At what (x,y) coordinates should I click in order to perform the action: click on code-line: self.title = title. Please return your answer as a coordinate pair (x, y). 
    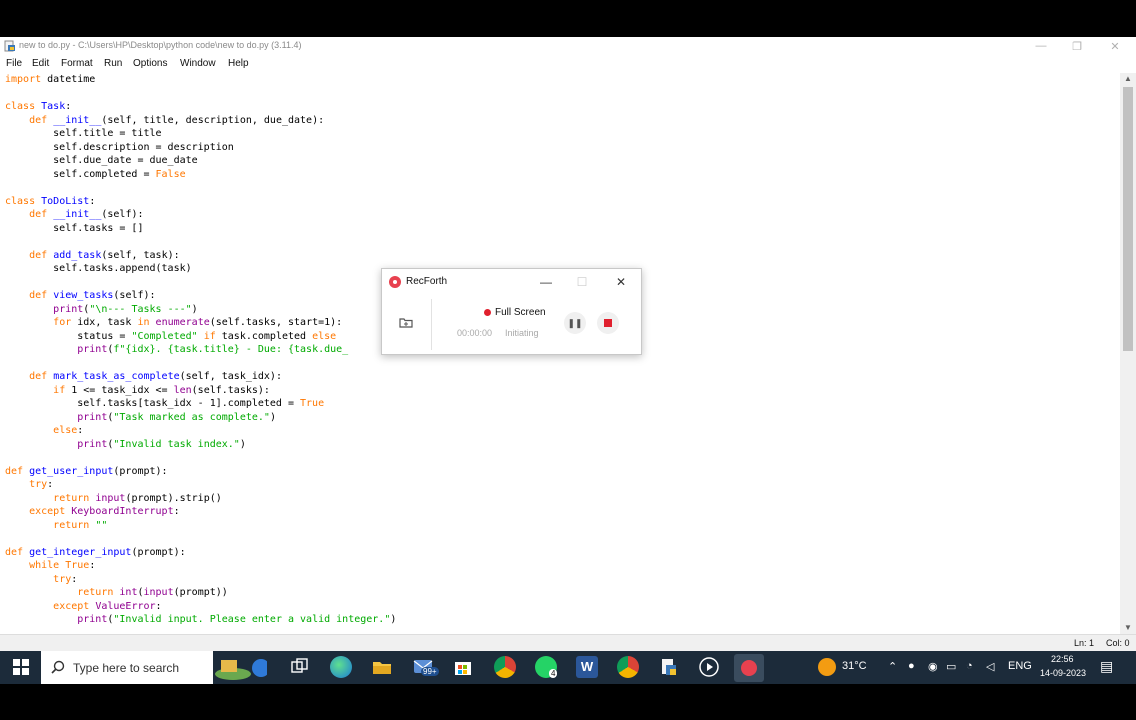
    Looking at the image, I should click on (83, 133).